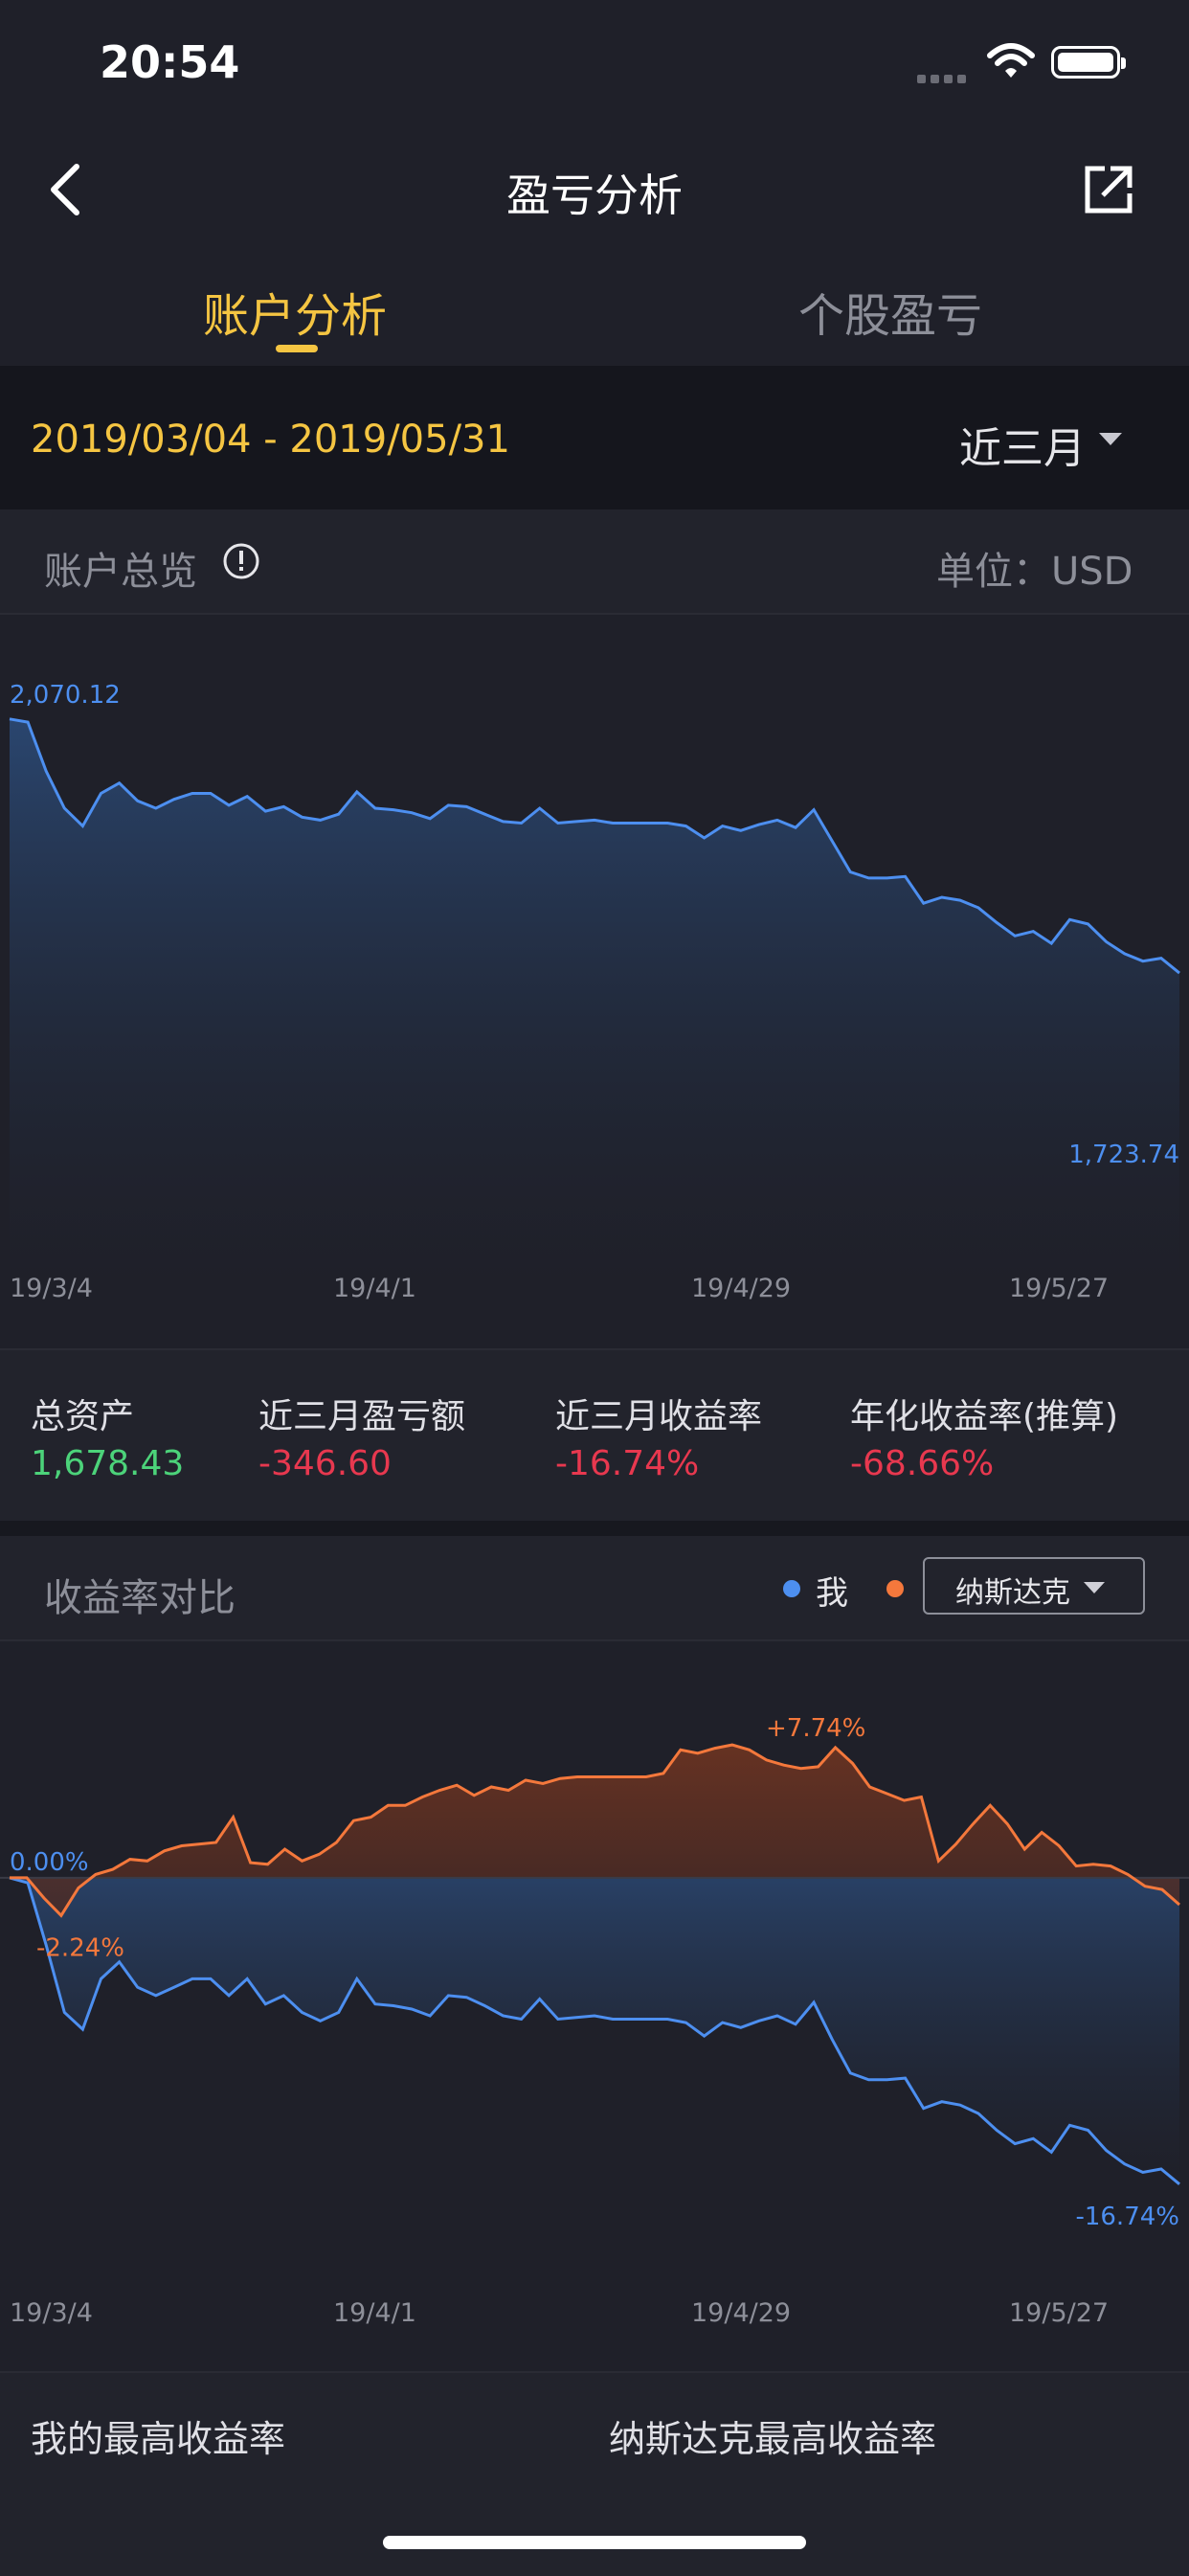  I want to click on compare-title: 收益率对比, so click(140, 1598).